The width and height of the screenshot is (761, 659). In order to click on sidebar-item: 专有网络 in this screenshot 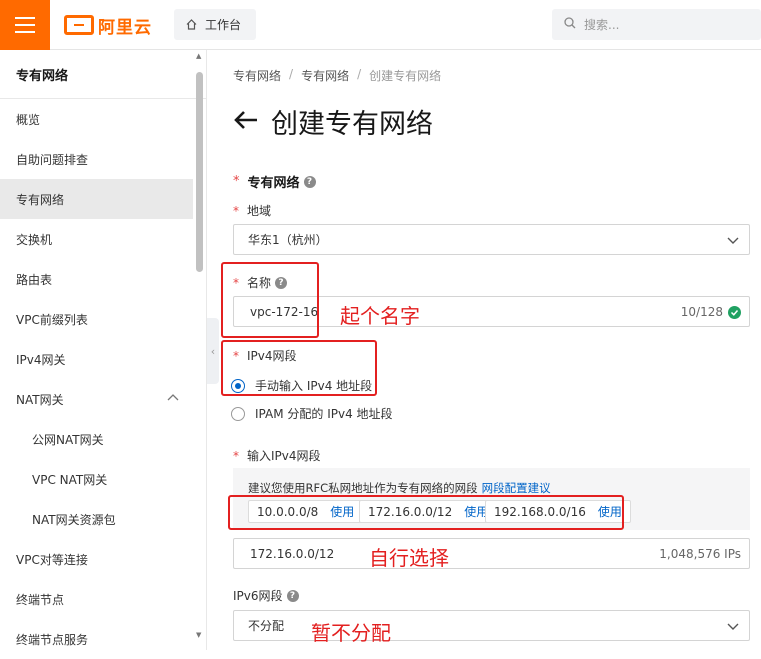, I will do `click(96, 199)`.